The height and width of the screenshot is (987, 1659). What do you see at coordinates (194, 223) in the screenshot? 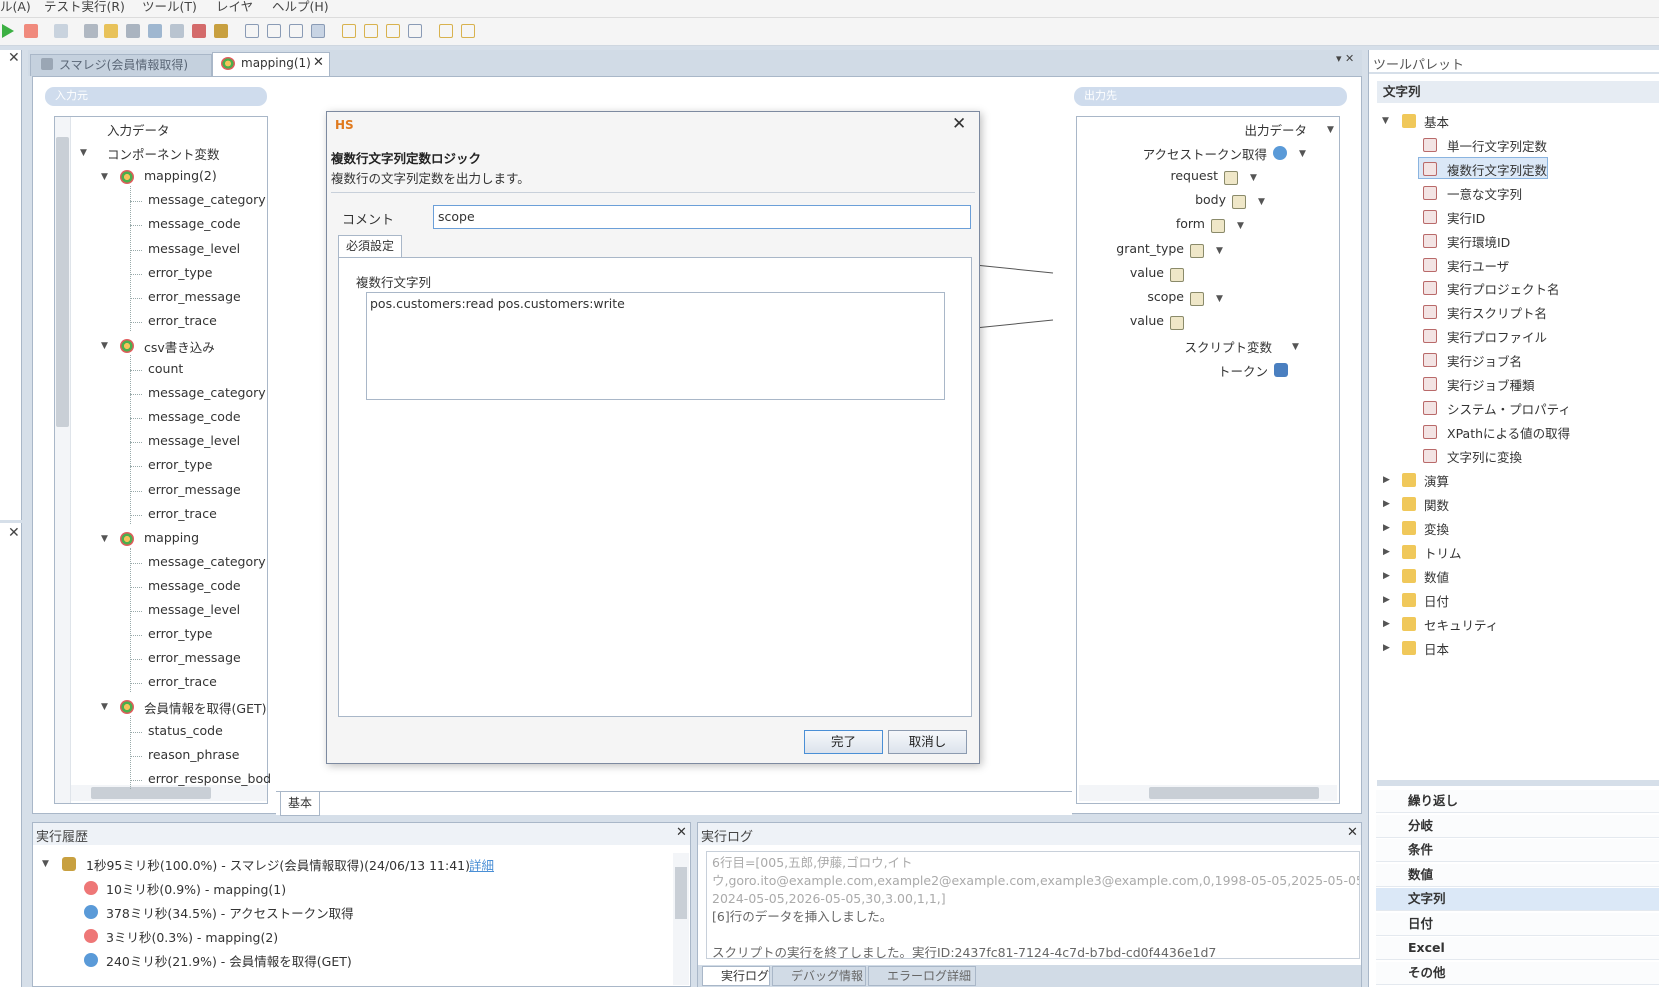
I see `tree-item: message_code` at bounding box center [194, 223].